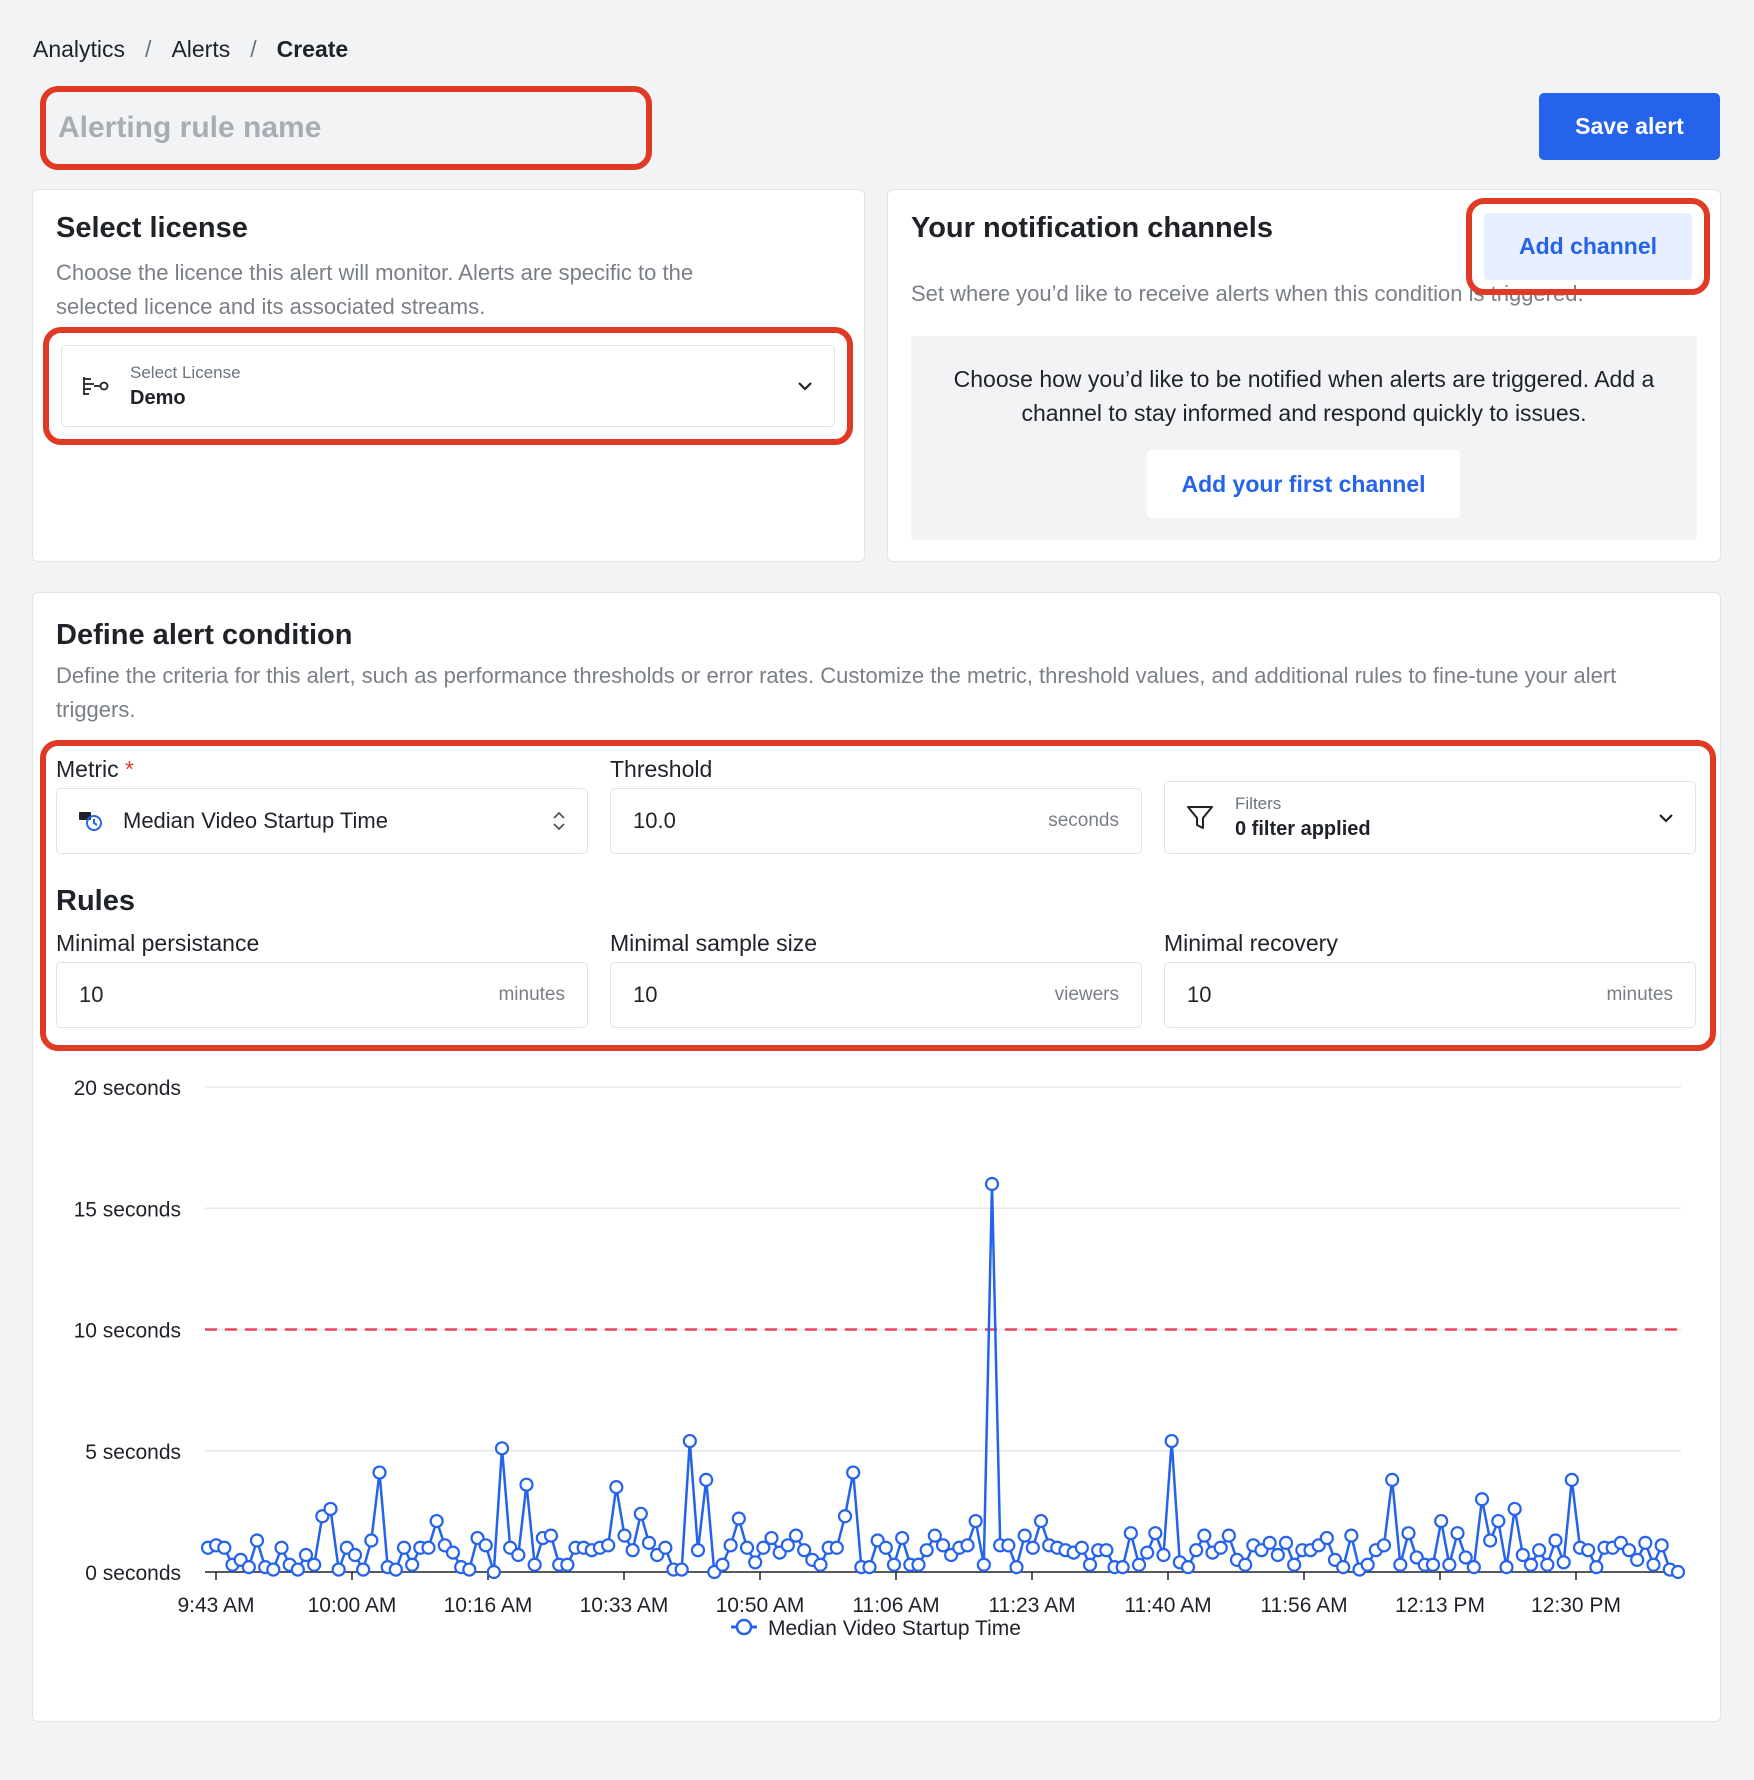 Image resolution: width=1754 pixels, height=1780 pixels. Describe the element at coordinates (1430, 817) in the screenshot. I see `filters-select: Filters 0 filter applied` at that location.